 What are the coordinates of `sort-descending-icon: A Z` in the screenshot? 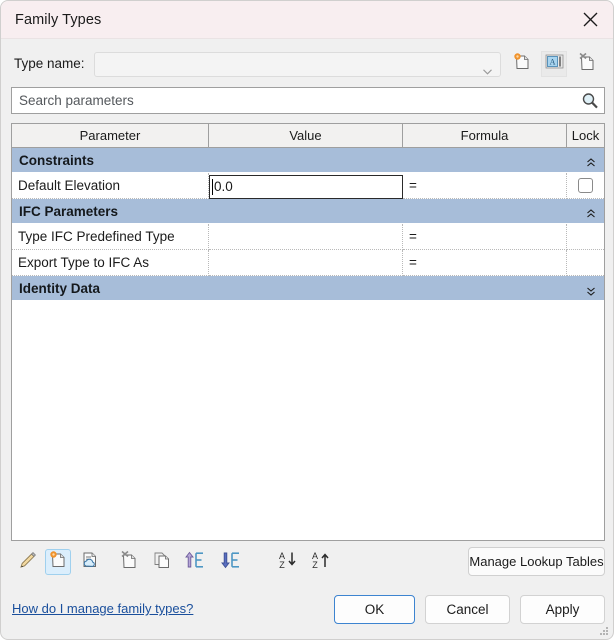 It's located at (321, 562).